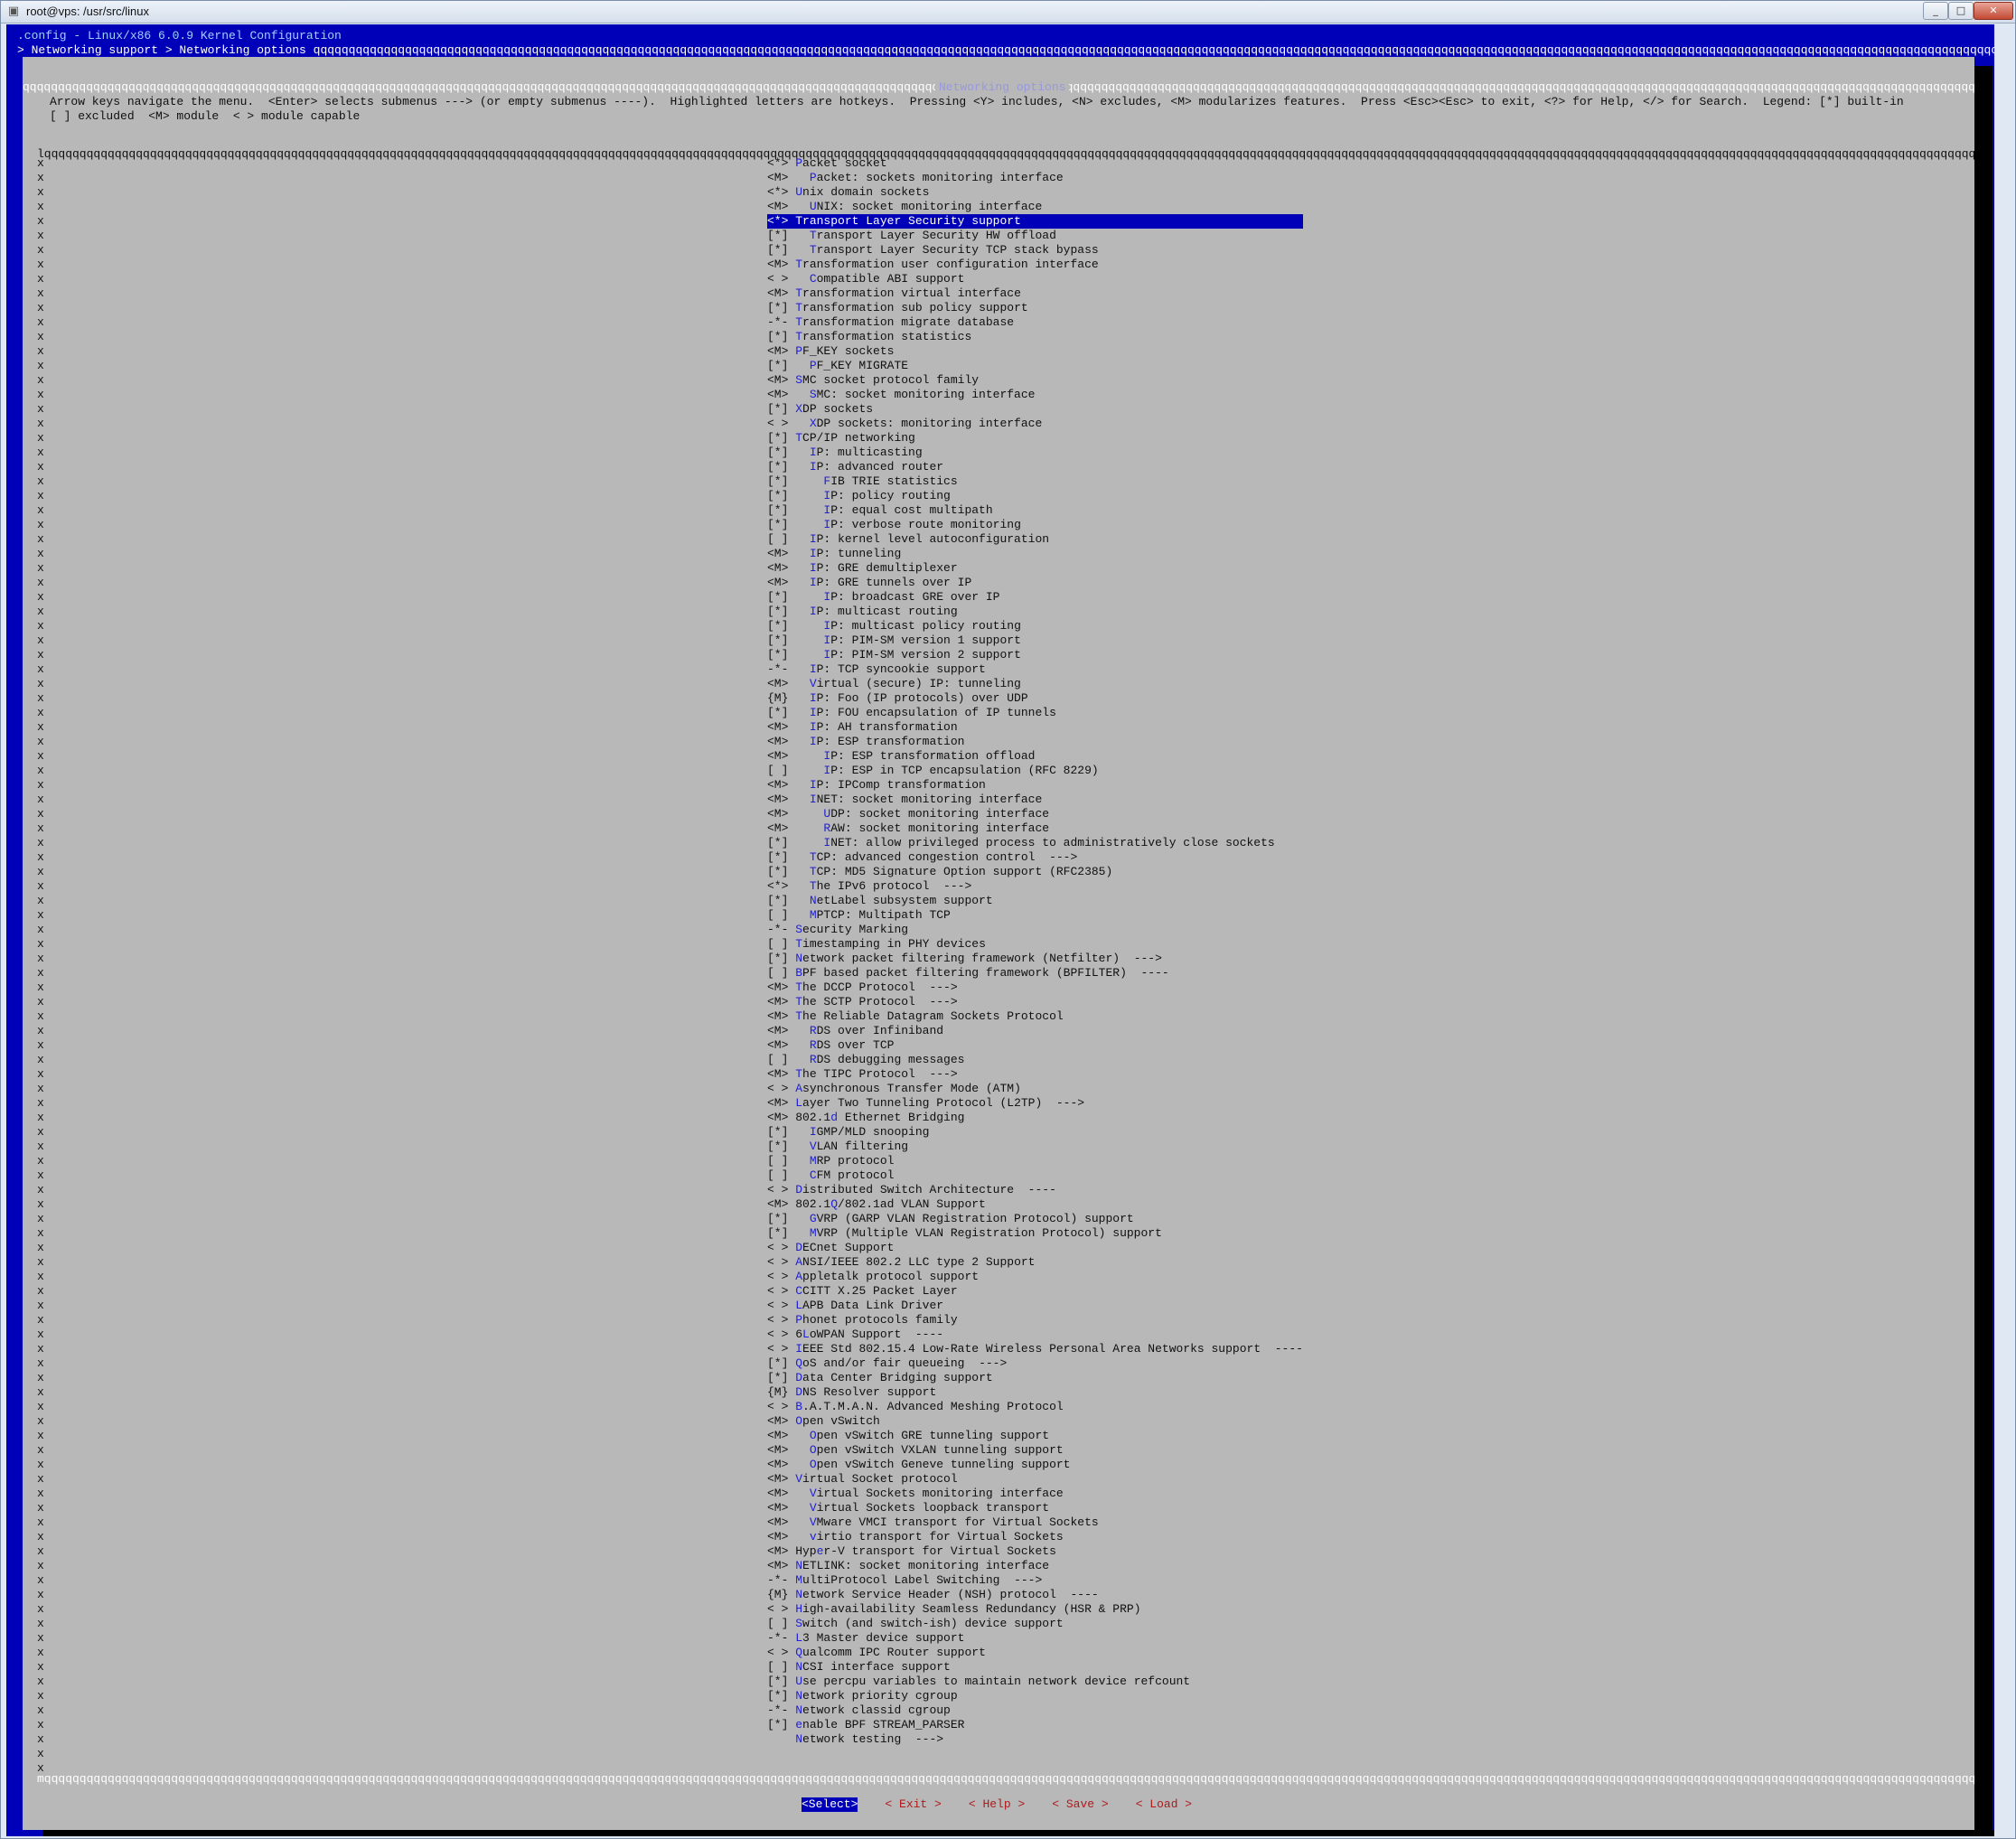  Describe the element at coordinates (1035, 1740) in the screenshot. I see `menu-item: Network testing --->` at that location.